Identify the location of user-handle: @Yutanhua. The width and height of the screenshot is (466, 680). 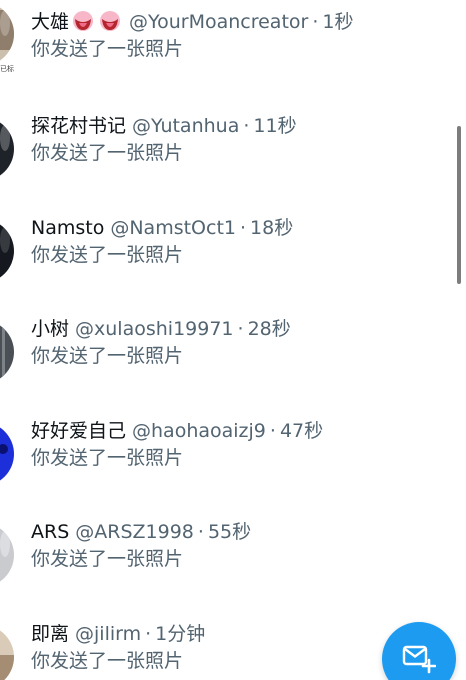
(186, 126).